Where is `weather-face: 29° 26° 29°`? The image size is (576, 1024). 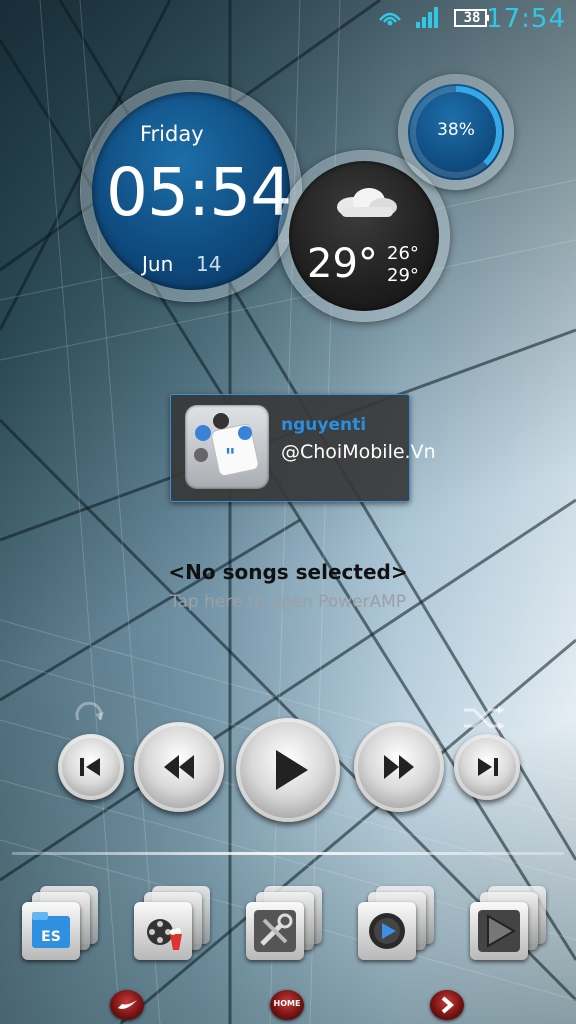 weather-face: 29° 26° 29° is located at coordinates (364, 236).